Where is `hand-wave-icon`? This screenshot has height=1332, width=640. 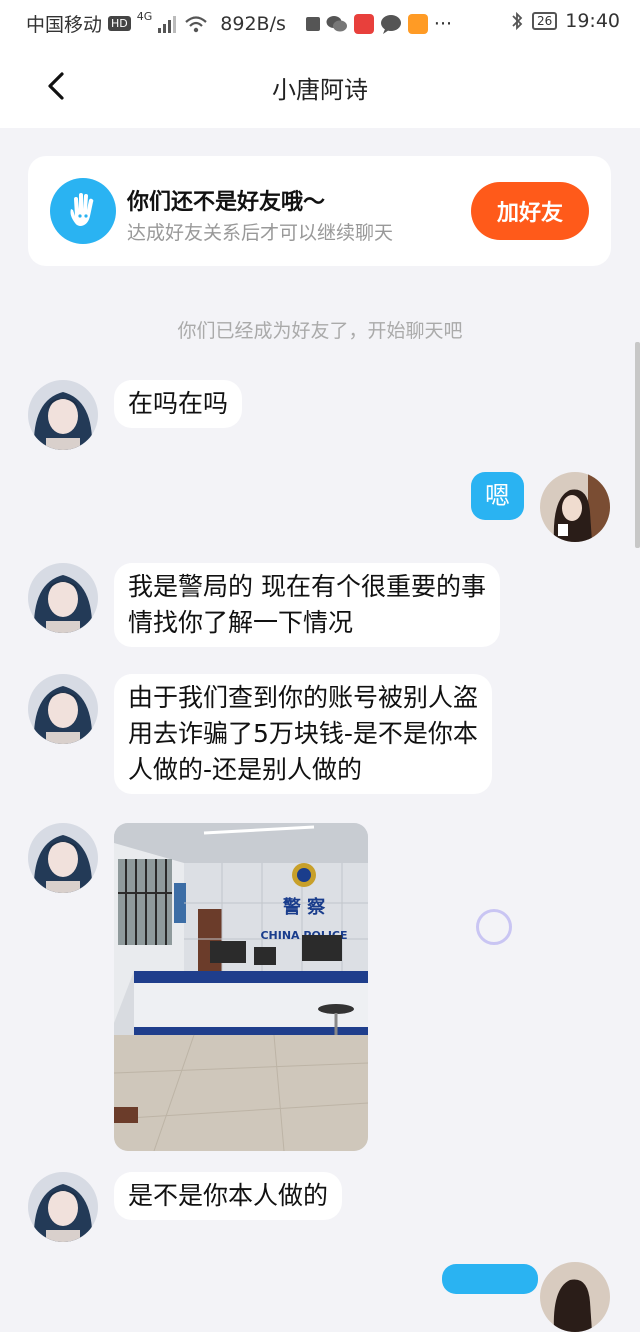 hand-wave-icon is located at coordinates (83, 211).